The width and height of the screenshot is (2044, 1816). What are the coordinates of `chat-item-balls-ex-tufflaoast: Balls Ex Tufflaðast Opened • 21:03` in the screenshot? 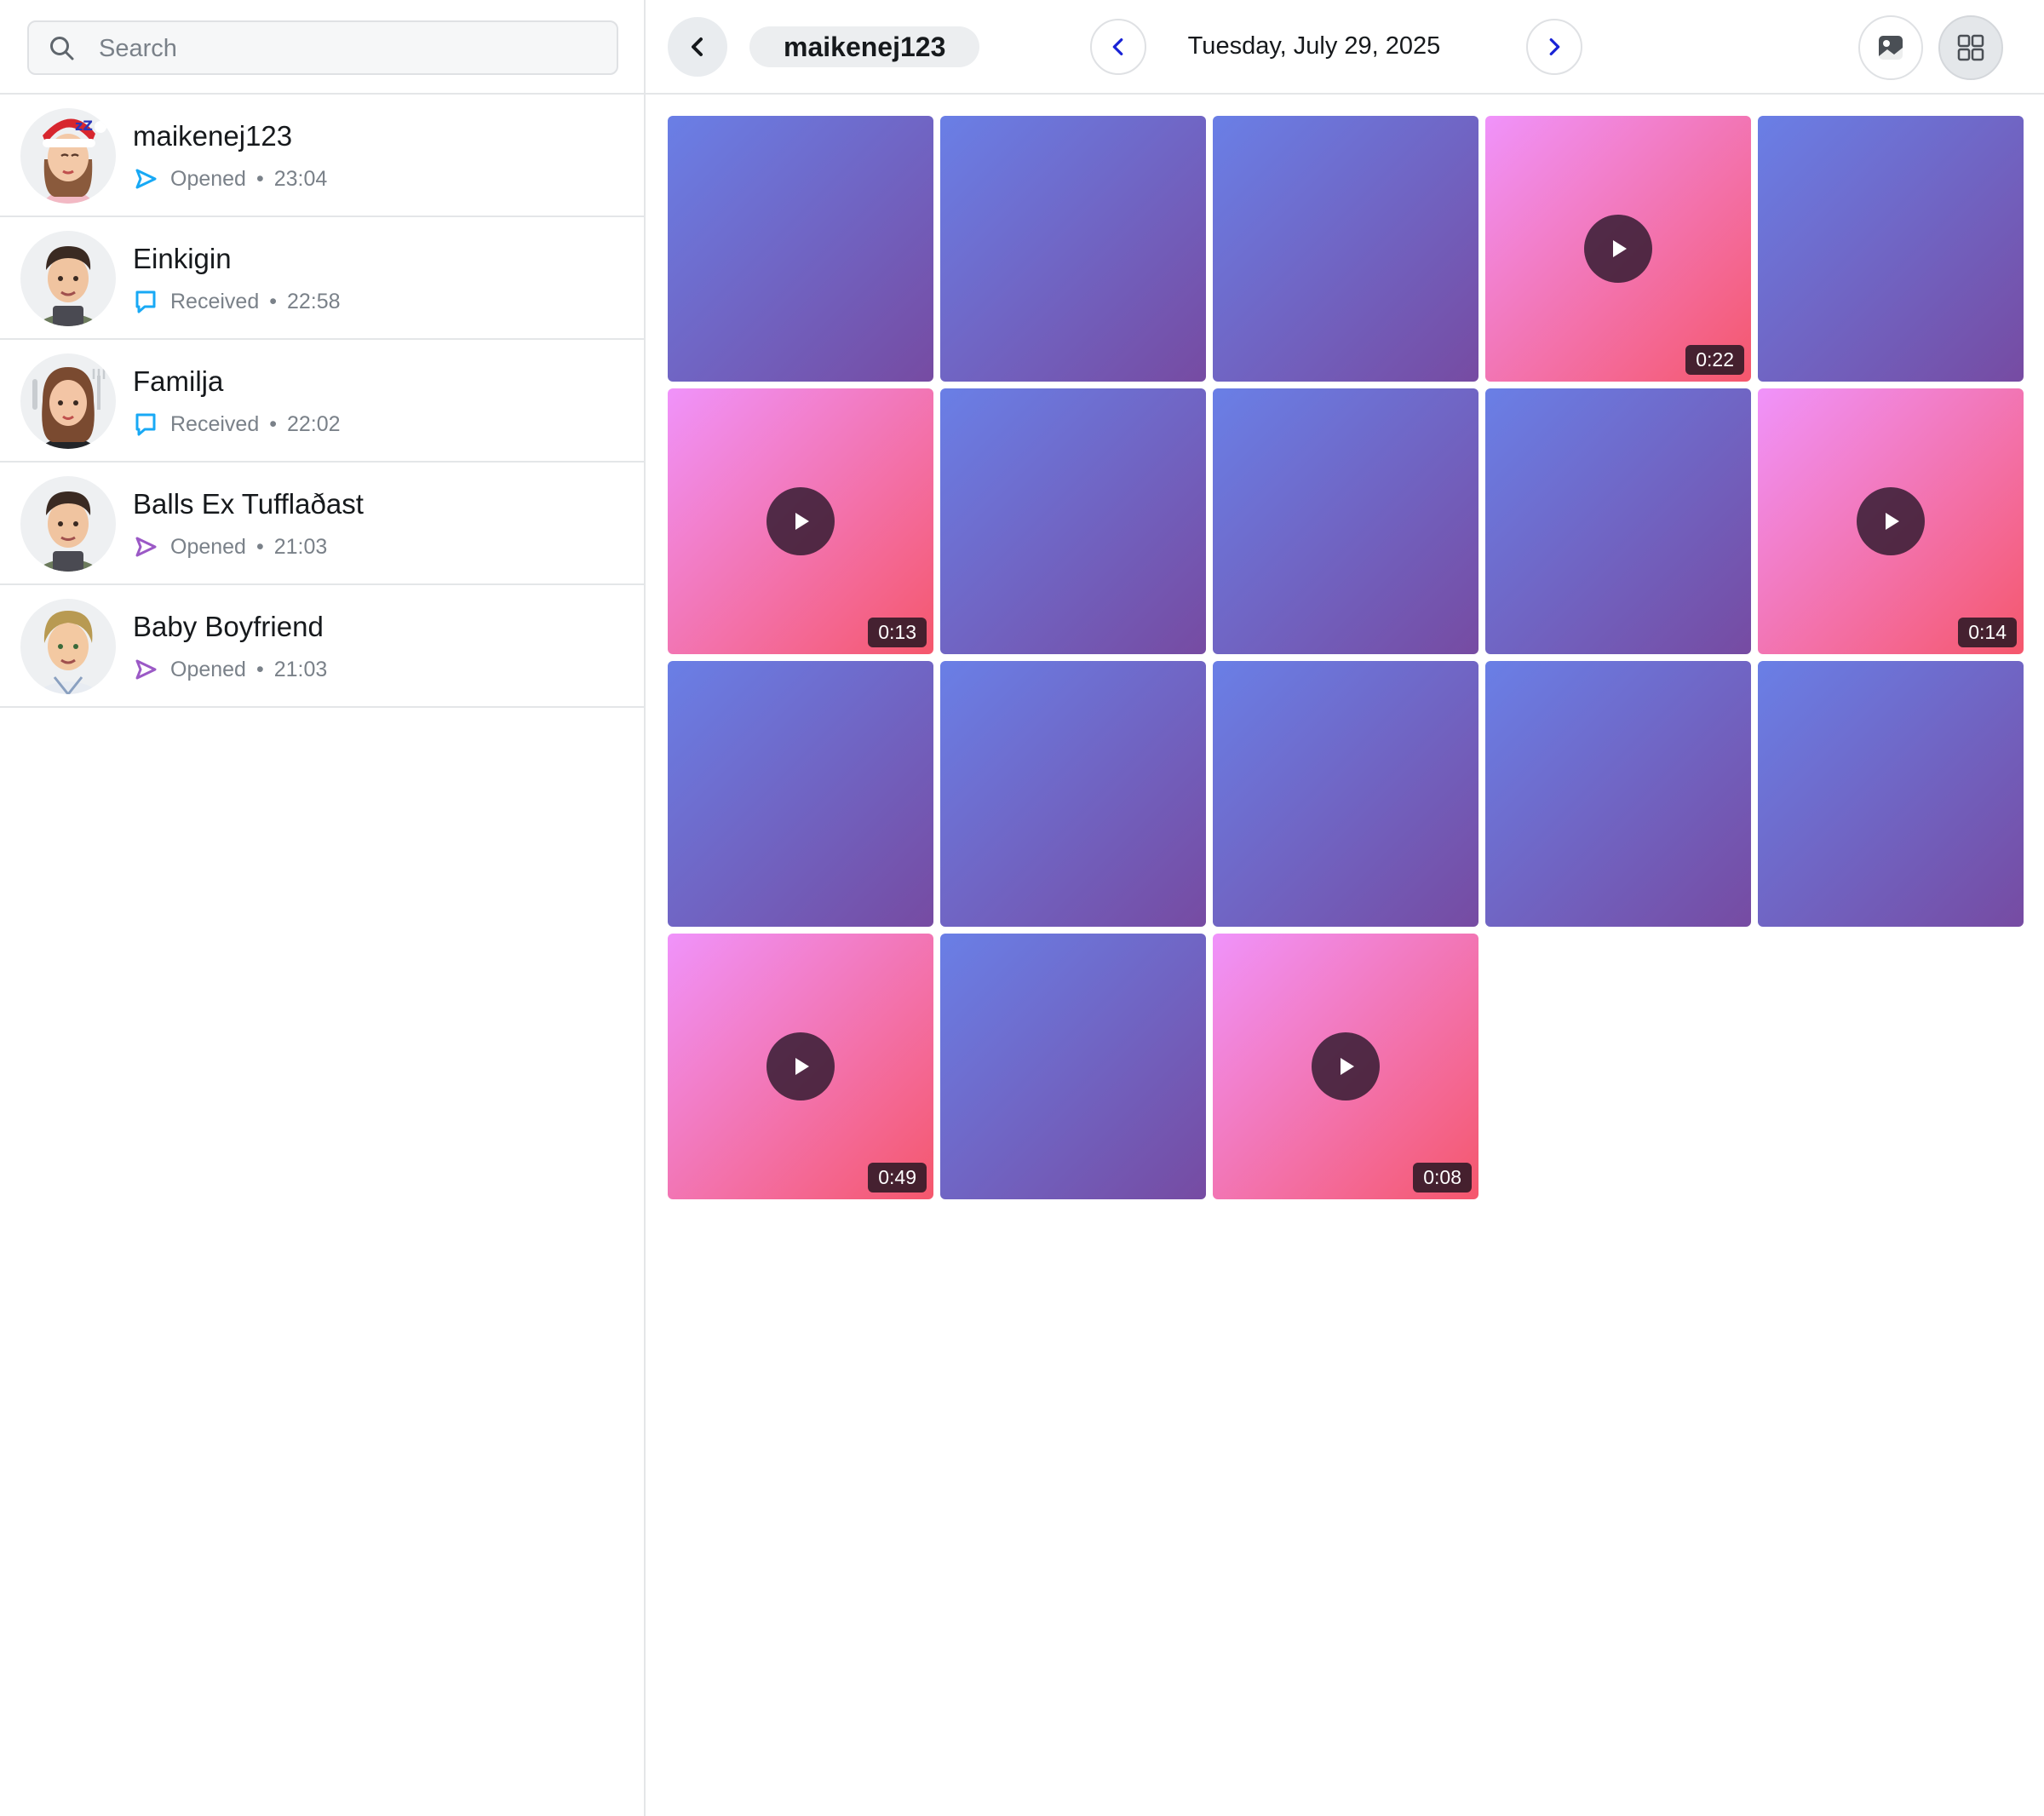 It's located at (322, 524).